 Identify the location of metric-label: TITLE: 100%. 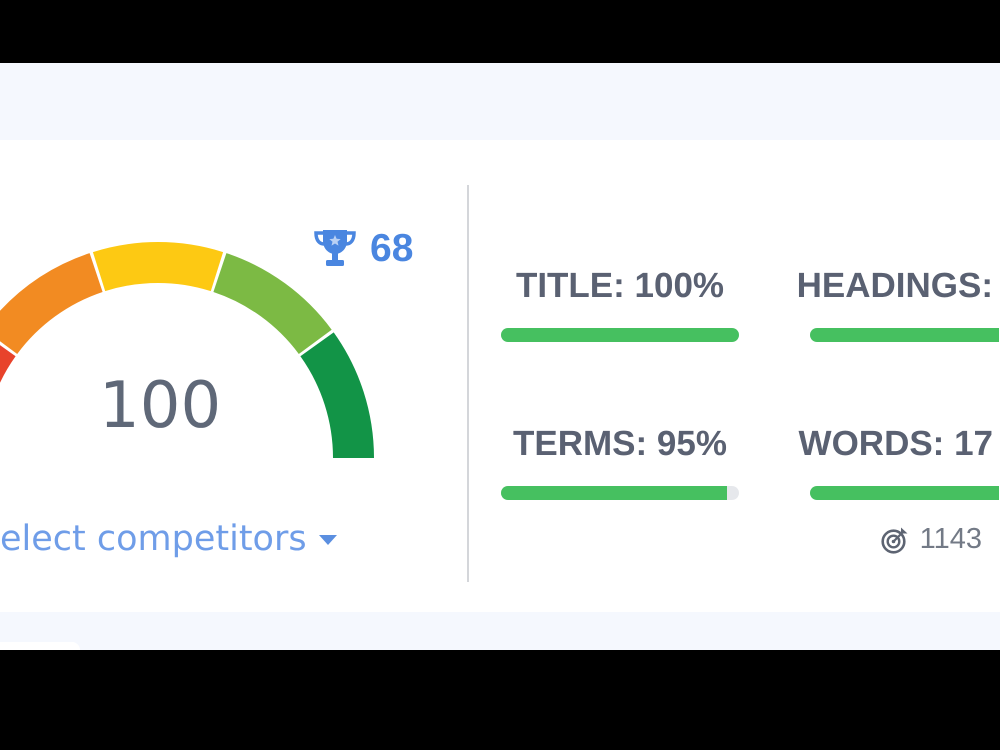
(620, 285).